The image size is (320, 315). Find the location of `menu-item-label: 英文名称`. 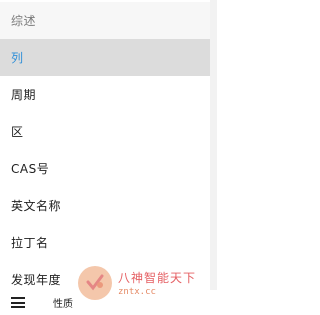

menu-item-label: 英文名称 is located at coordinates (36, 206).